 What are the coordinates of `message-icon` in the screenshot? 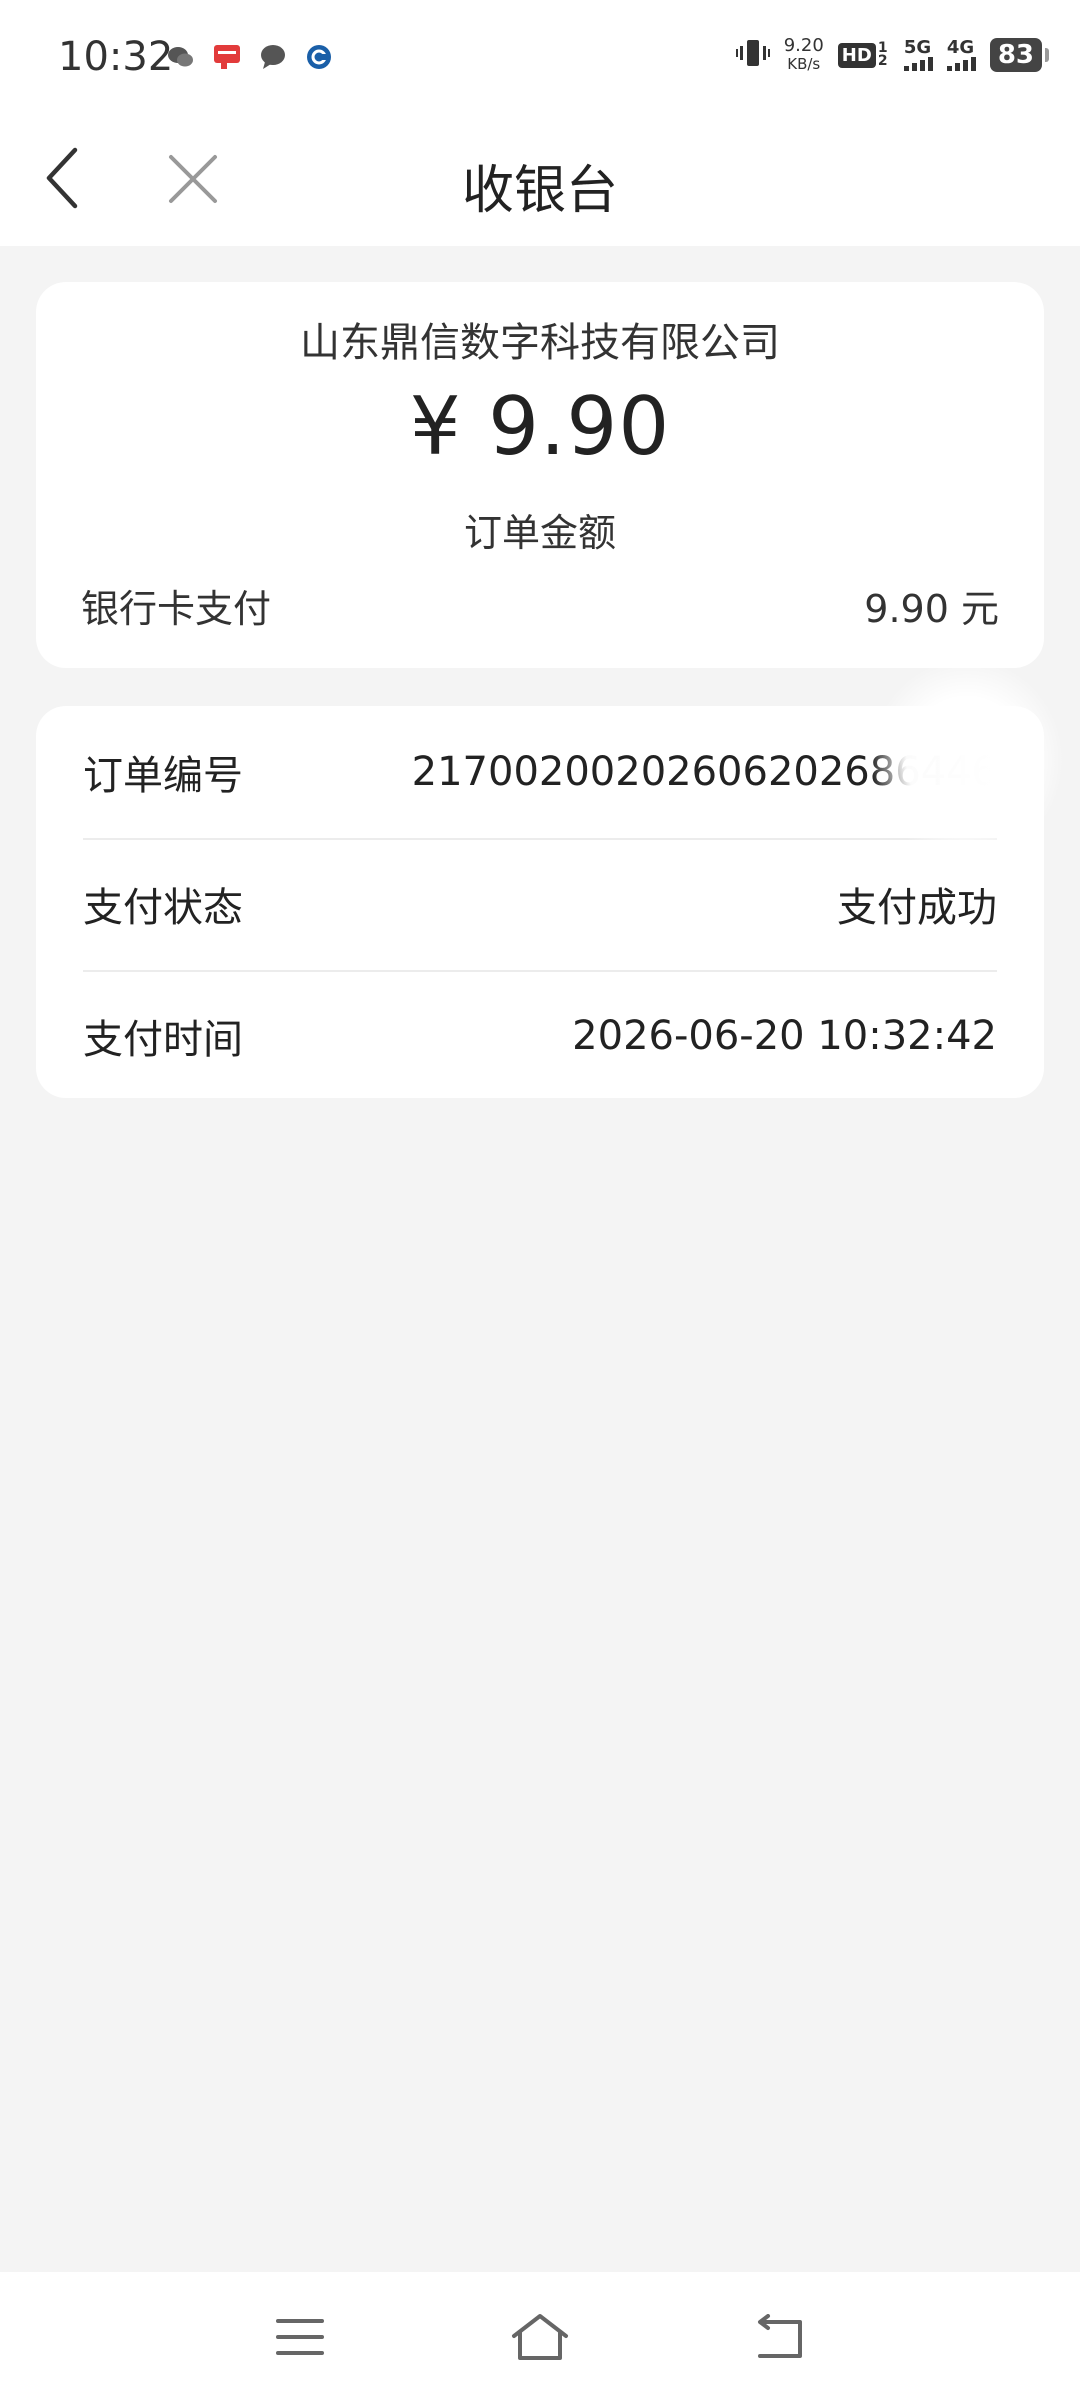 It's located at (273, 57).